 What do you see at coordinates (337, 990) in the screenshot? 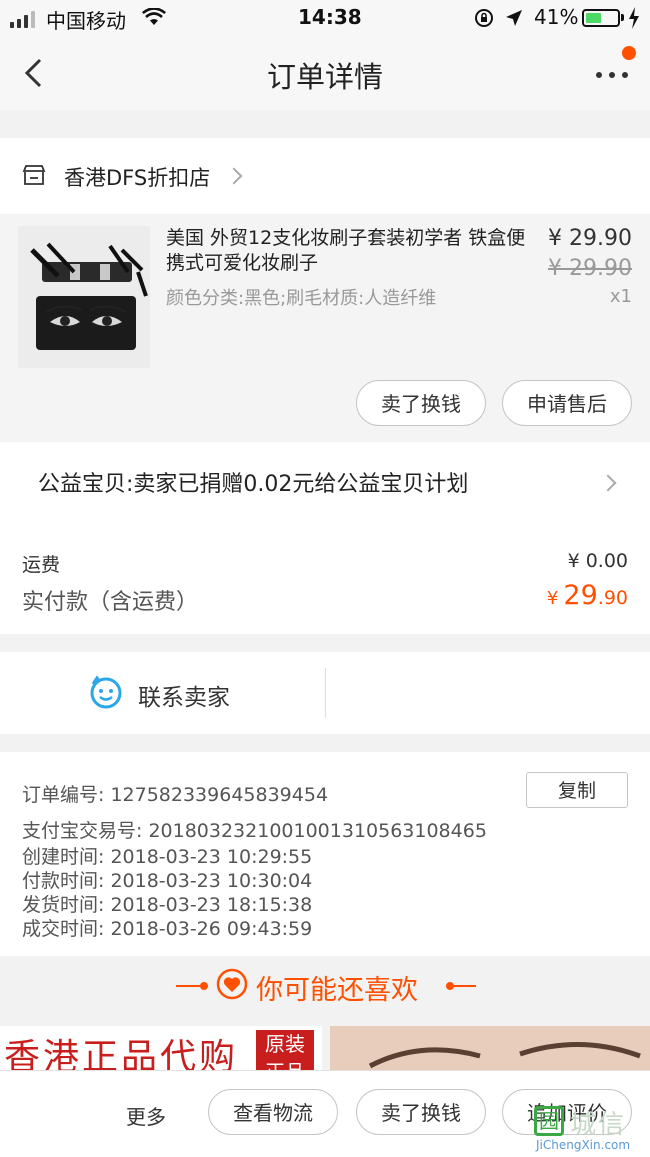
I see `recommend-title: 你可能还喜欢` at bounding box center [337, 990].